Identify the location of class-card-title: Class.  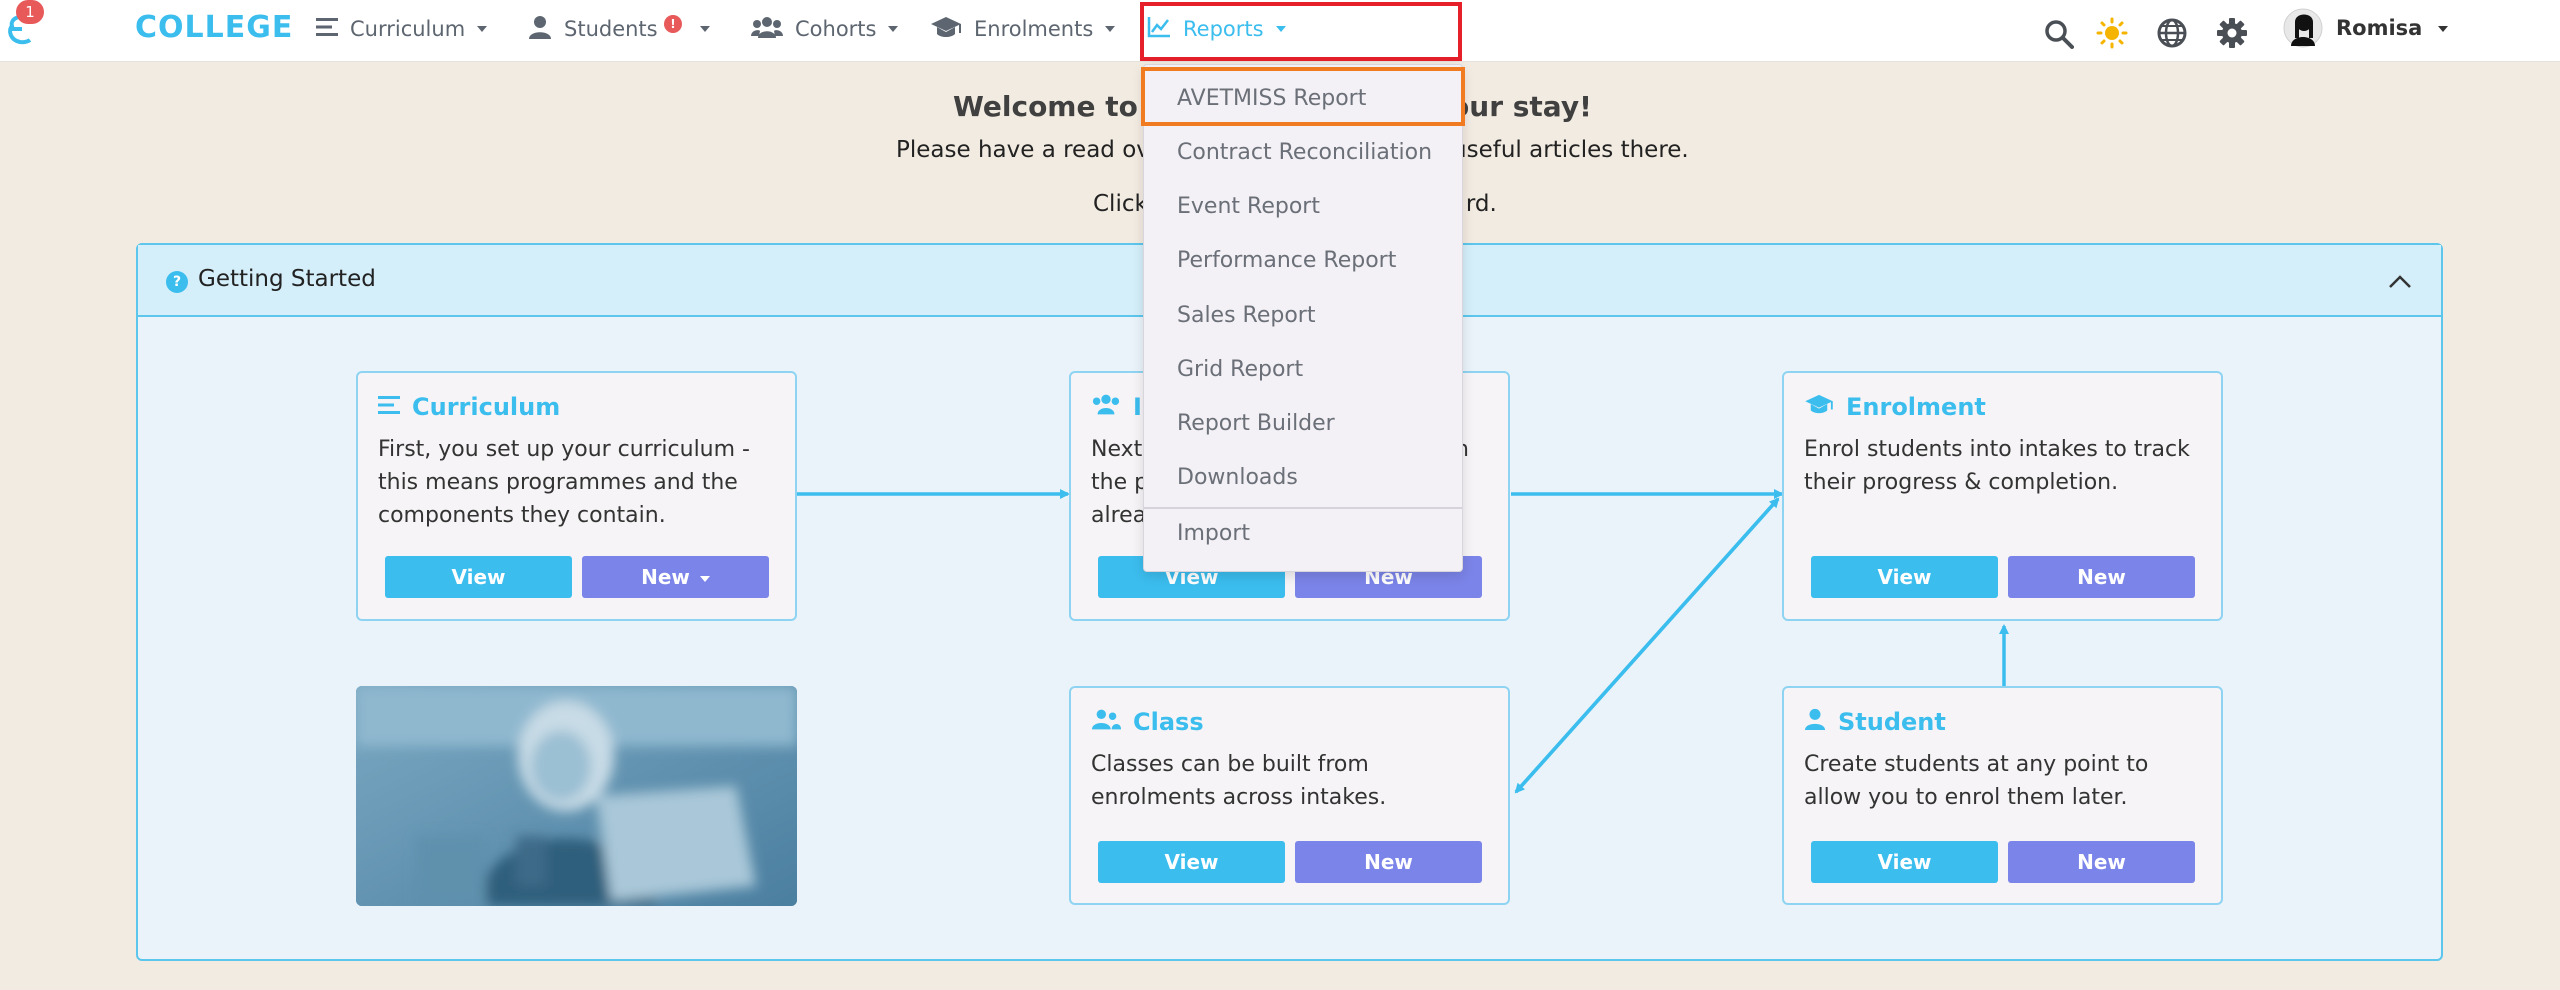
(1147, 722).